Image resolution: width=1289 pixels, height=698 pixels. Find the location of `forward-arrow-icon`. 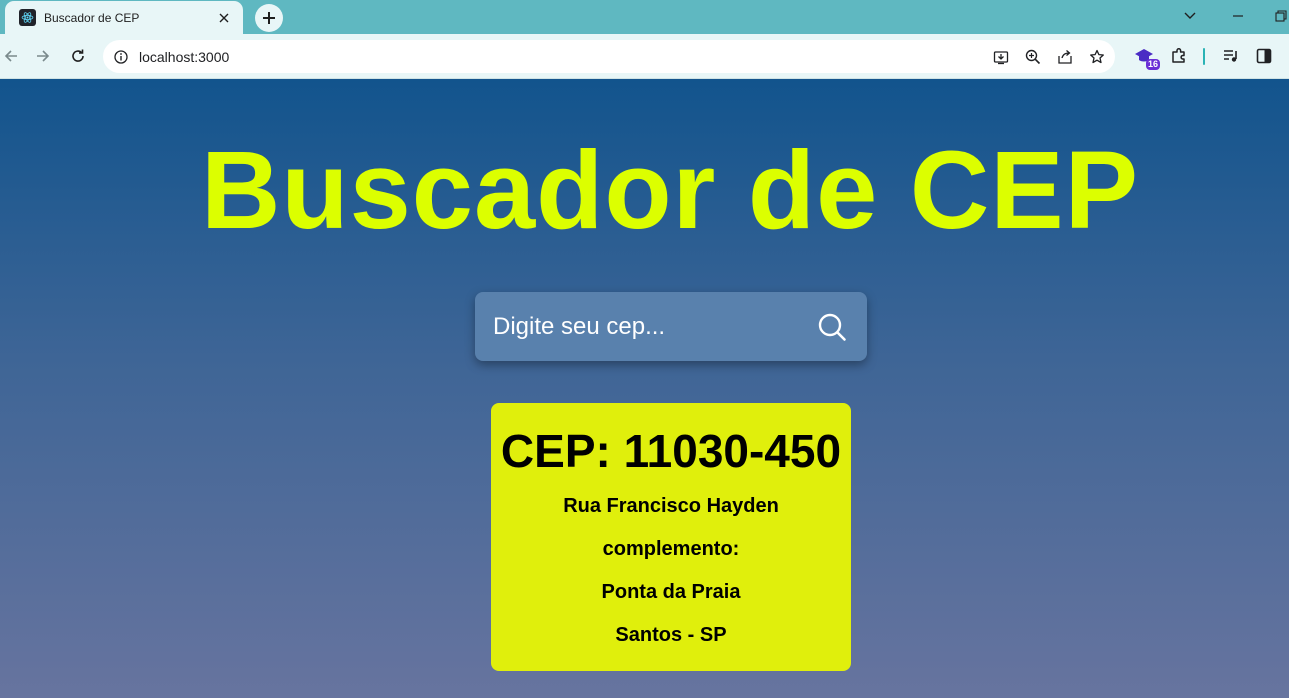

forward-arrow-icon is located at coordinates (43, 56).